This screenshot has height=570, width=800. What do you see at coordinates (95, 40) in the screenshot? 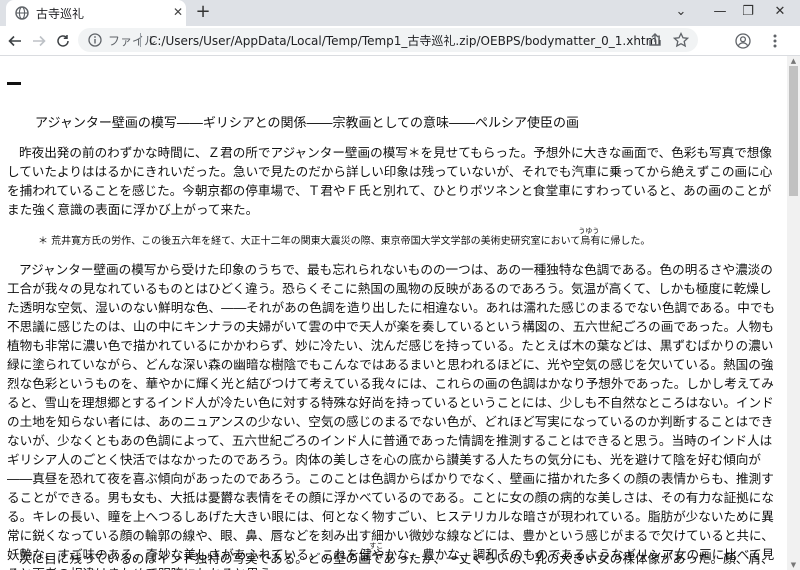
I see `info-icon` at bounding box center [95, 40].